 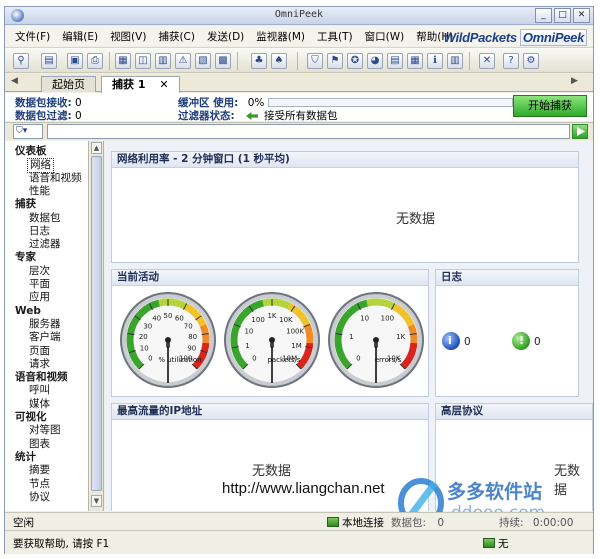 What do you see at coordinates (39, 297) in the screenshot?
I see `nav-item-2-2: 应用` at bounding box center [39, 297].